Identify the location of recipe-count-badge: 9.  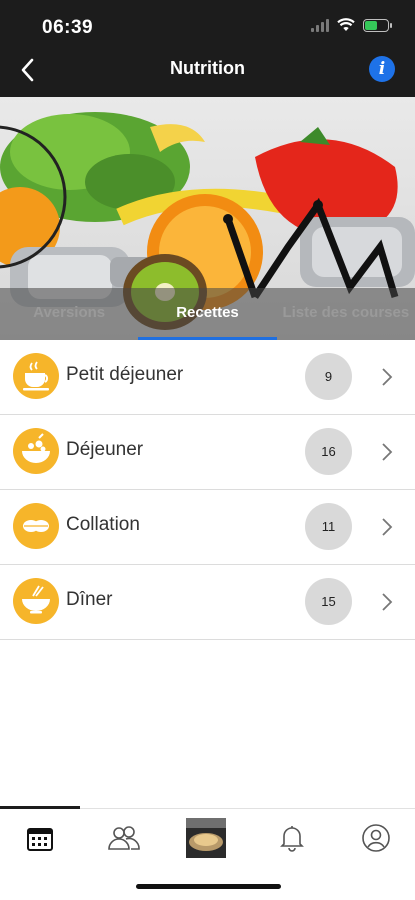
(328, 376).